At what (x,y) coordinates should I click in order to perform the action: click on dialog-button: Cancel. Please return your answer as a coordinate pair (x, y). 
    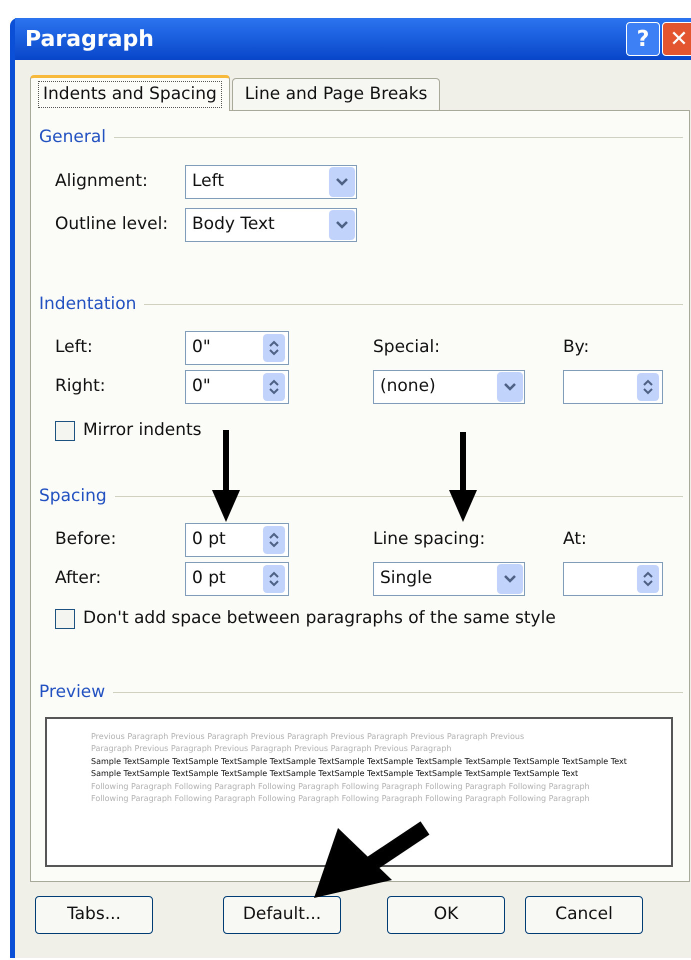
    Looking at the image, I should click on (584, 915).